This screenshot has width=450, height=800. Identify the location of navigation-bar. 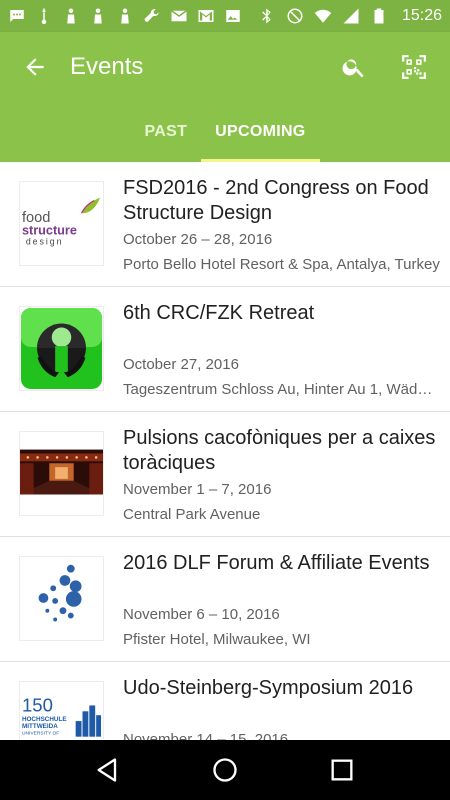
(225, 770).